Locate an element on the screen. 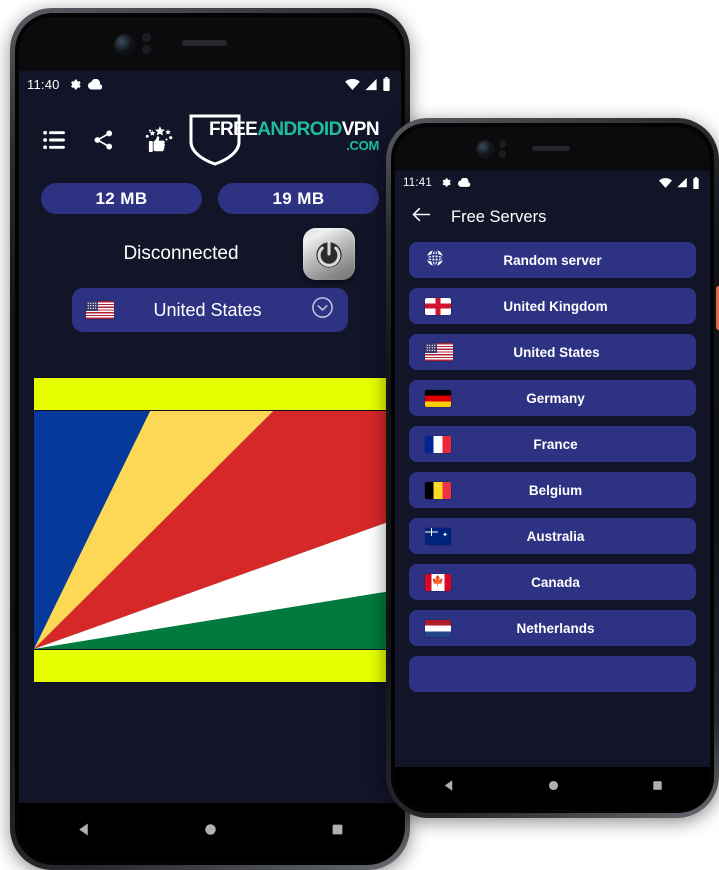 The width and height of the screenshot is (719, 870). seychelles-flag-image is located at coordinates (210, 530).